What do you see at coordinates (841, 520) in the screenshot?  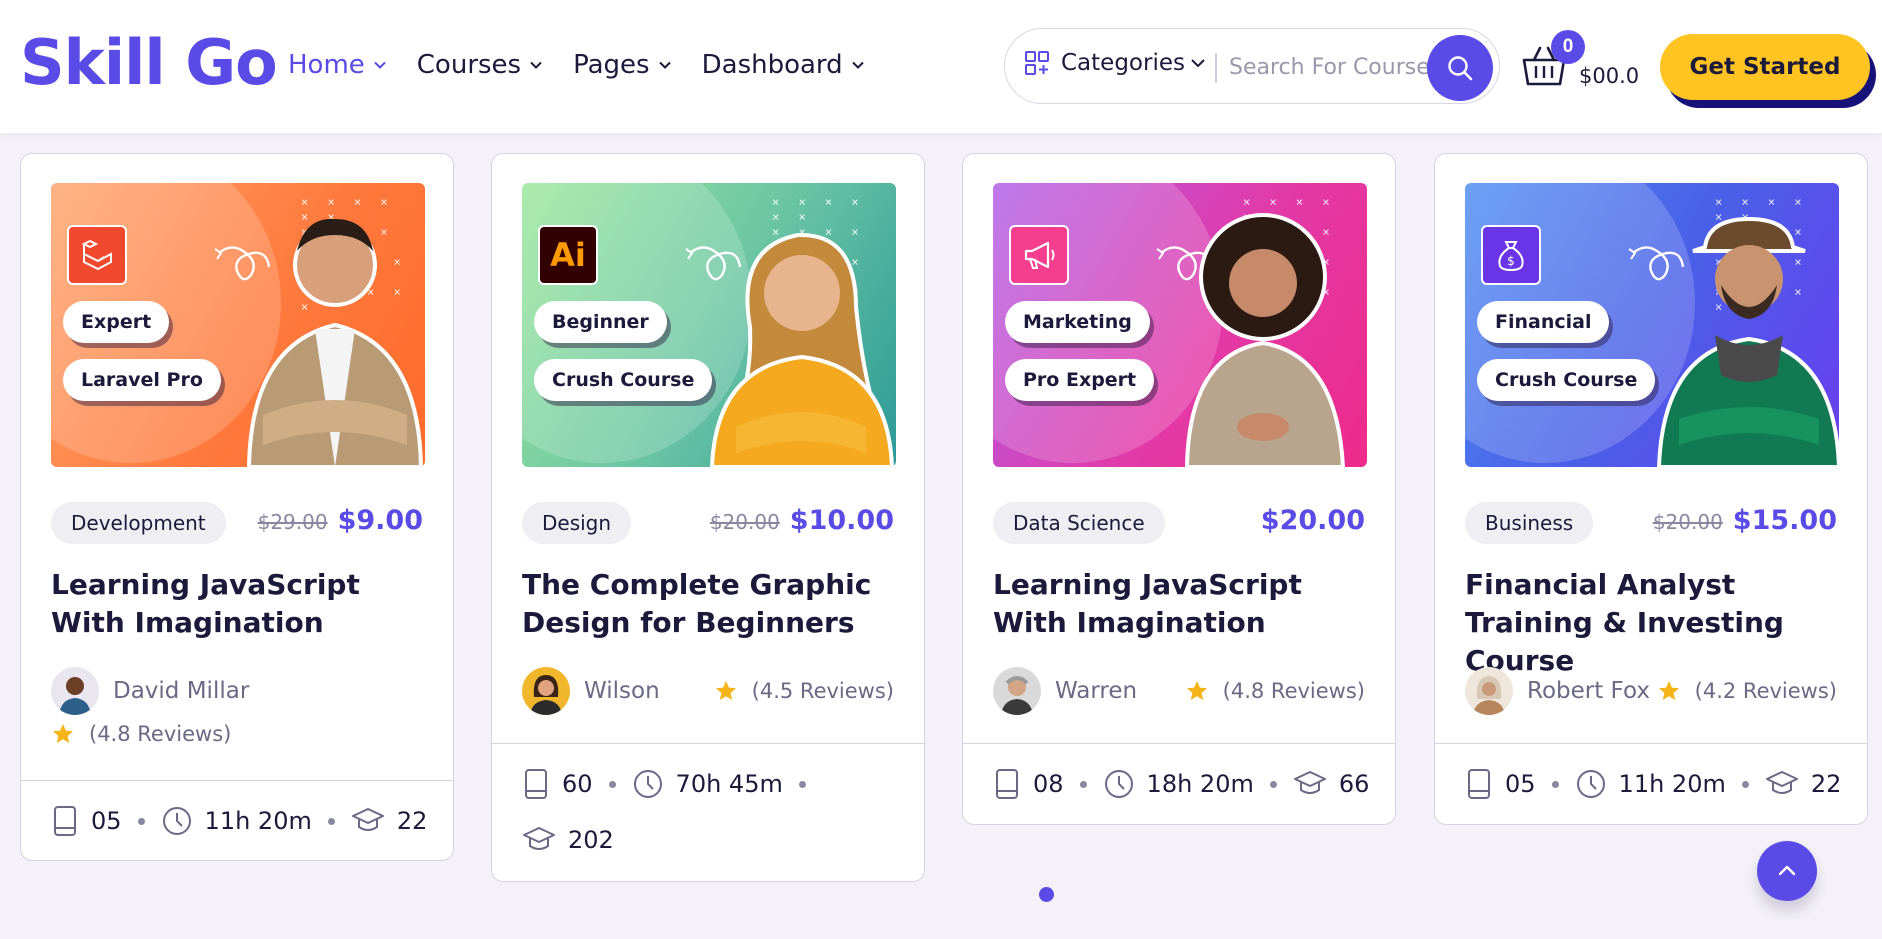 I see `current-price: $10.00` at bounding box center [841, 520].